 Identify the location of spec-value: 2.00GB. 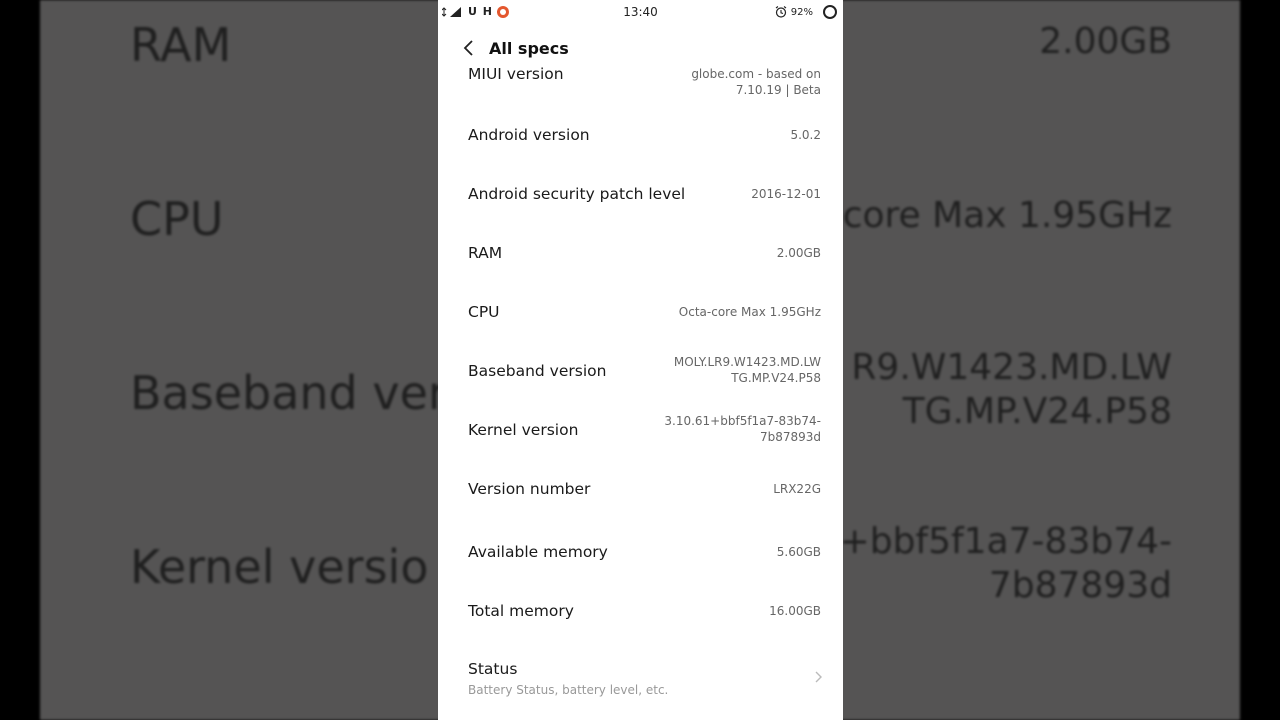
(798, 253).